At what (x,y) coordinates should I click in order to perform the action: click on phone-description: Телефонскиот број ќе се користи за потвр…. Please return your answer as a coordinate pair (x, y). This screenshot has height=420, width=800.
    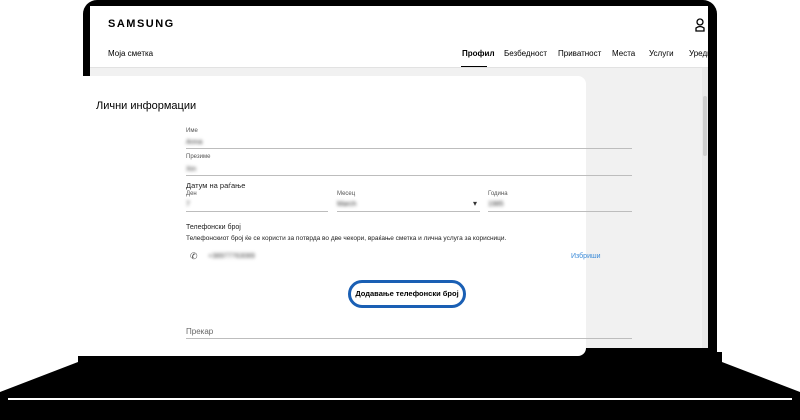
    Looking at the image, I should click on (346, 238).